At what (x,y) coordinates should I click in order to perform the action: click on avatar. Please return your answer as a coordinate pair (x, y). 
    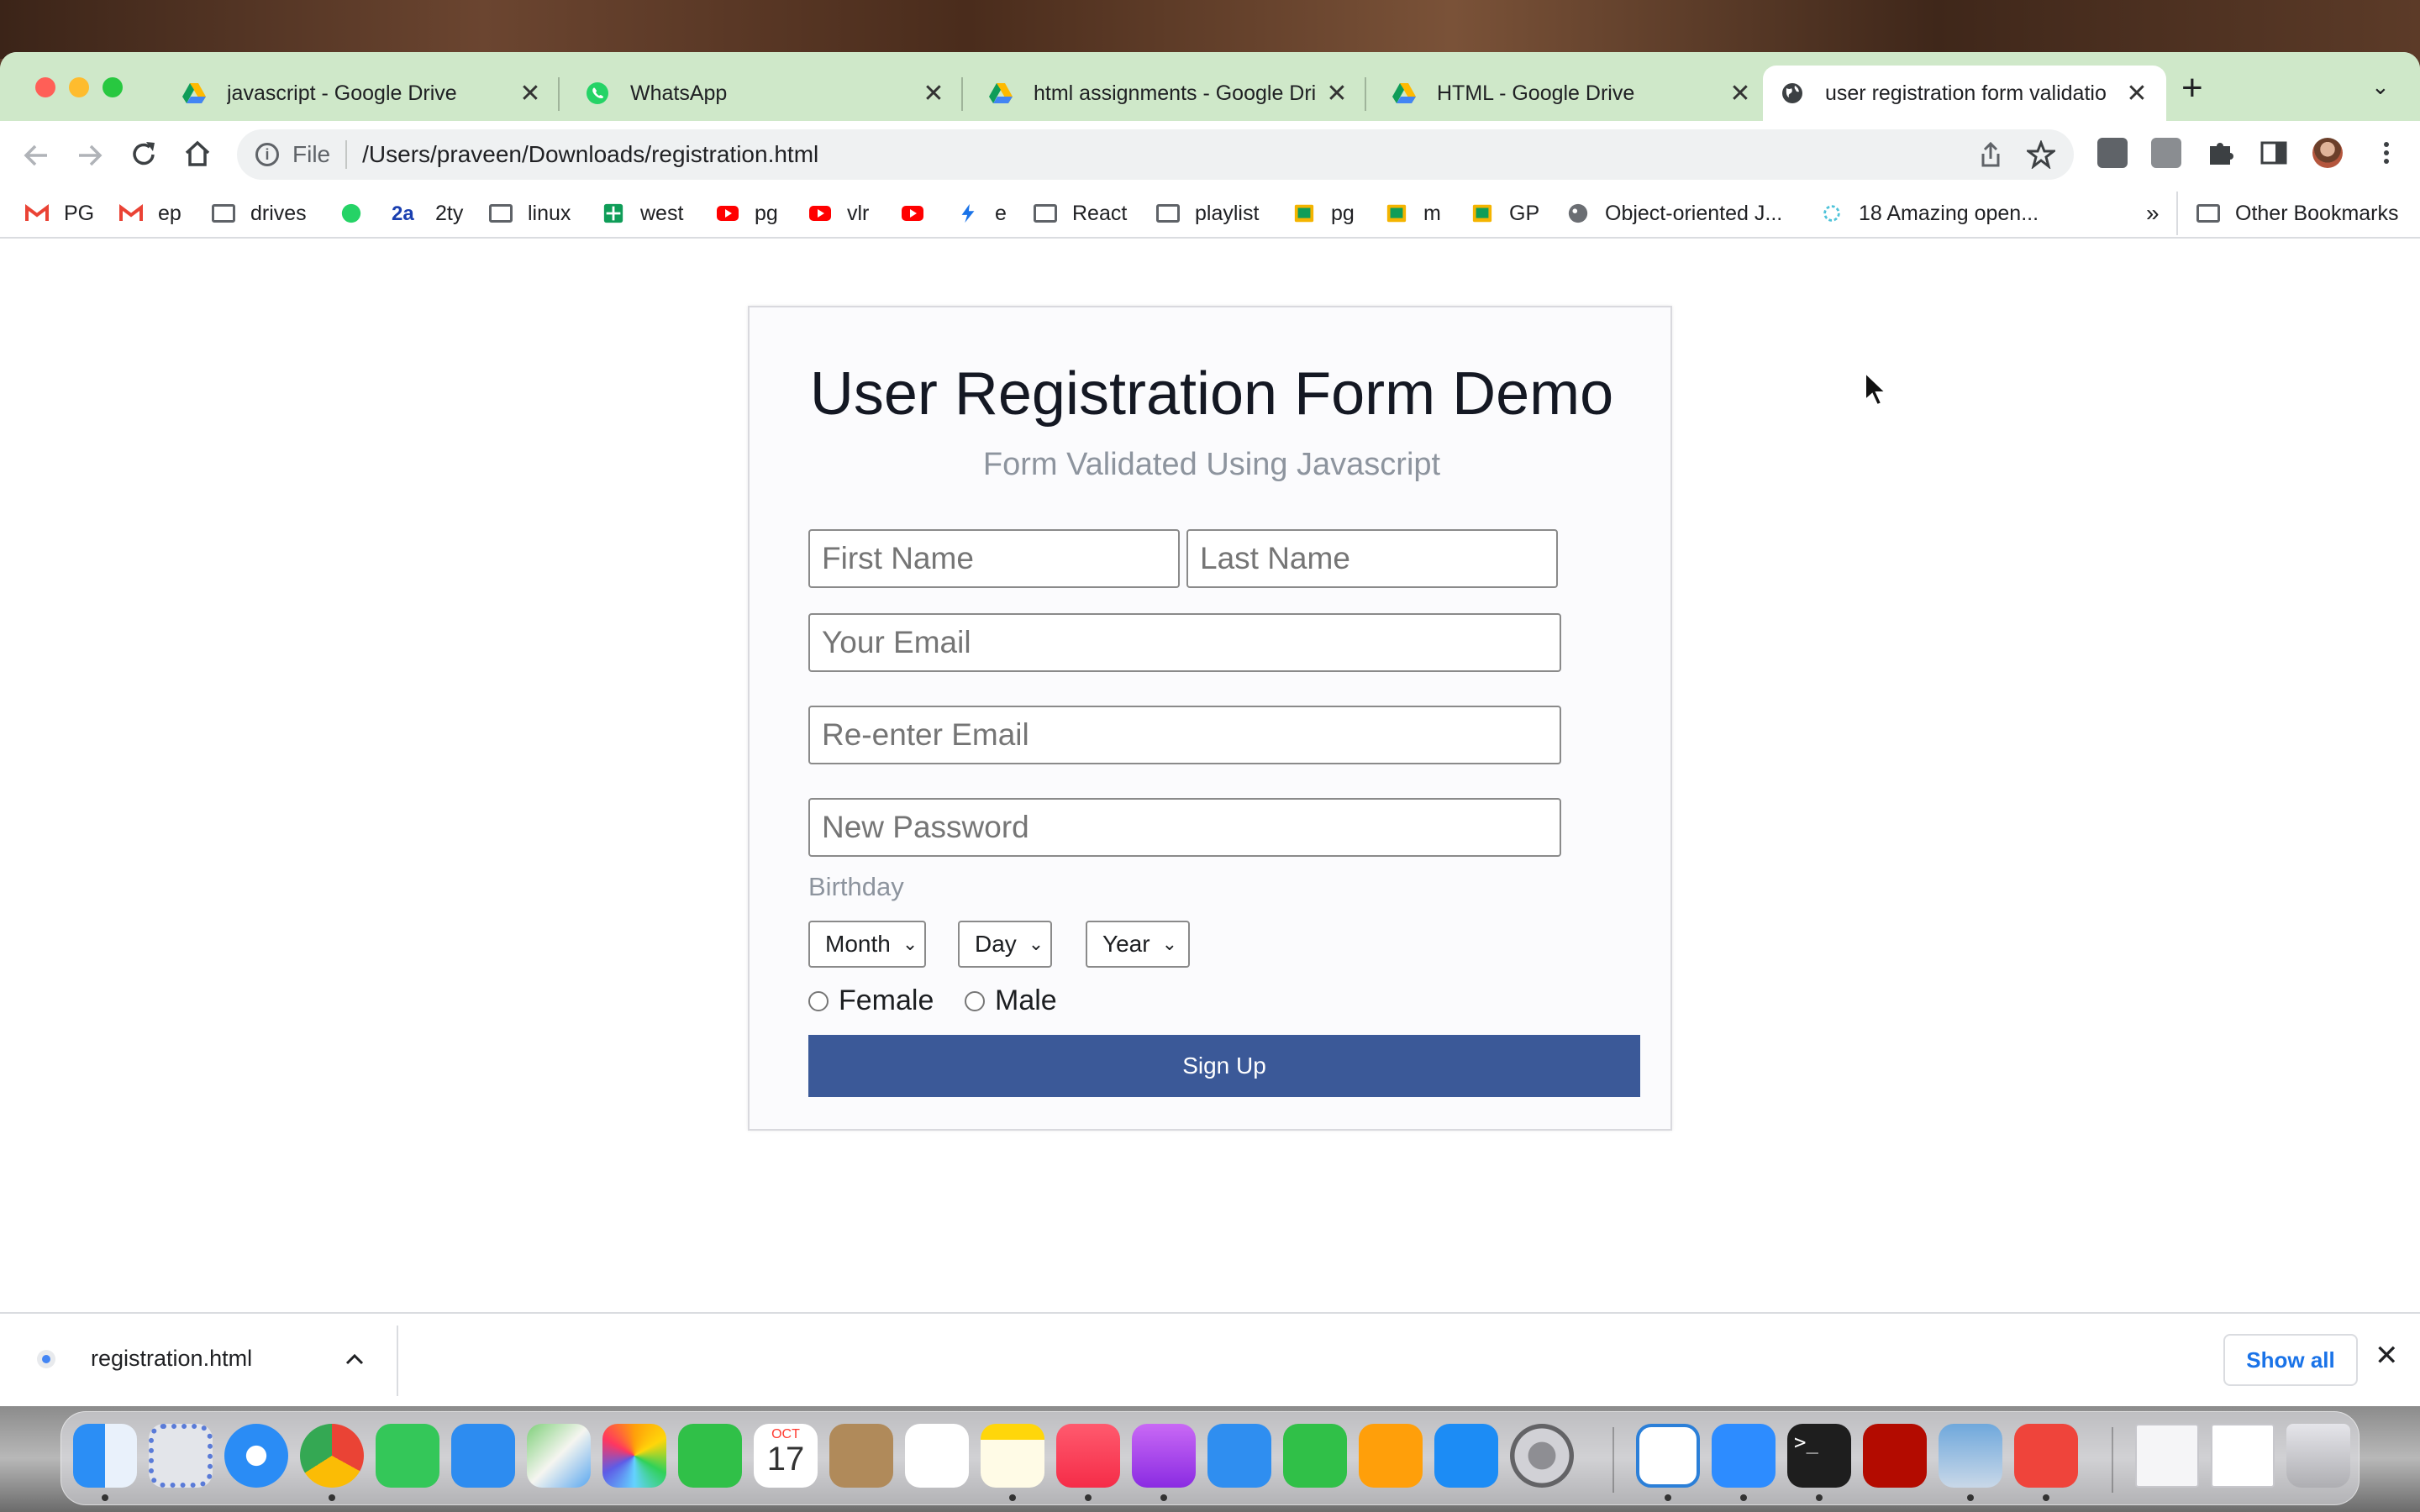
    Looking at the image, I should click on (2328, 153).